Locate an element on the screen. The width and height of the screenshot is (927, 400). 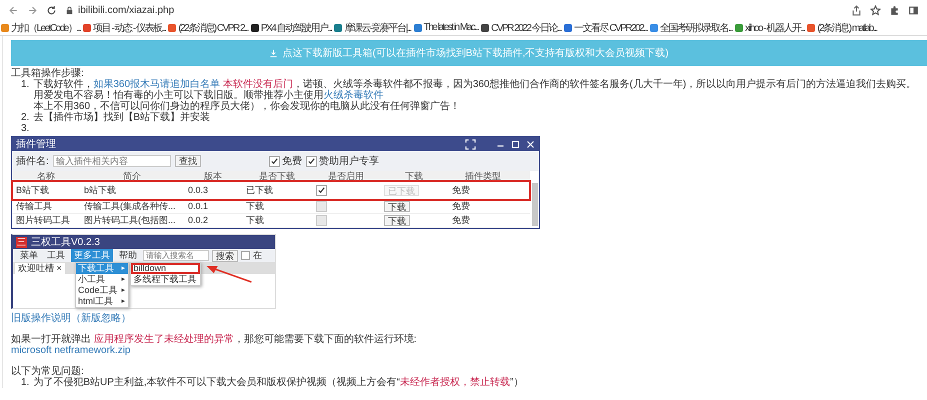
table-cell-text: 图片转码工具 is located at coordinates (43, 220).